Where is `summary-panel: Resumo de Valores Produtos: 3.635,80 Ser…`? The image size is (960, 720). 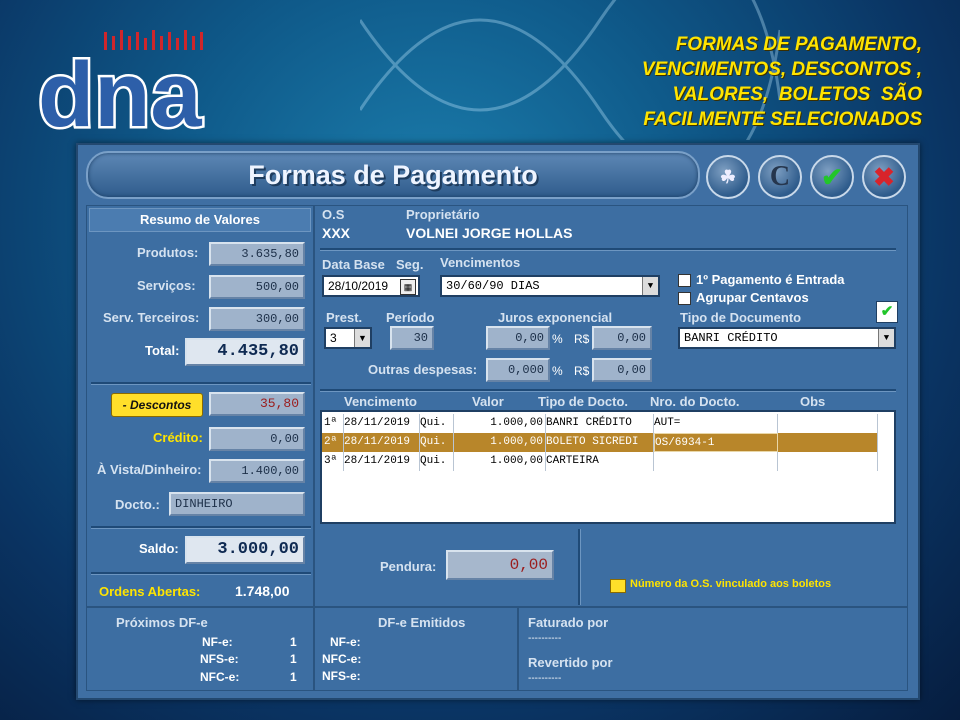
summary-panel: Resumo de Valores Produtos: 3.635,80 Ser… is located at coordinates (200, 406).